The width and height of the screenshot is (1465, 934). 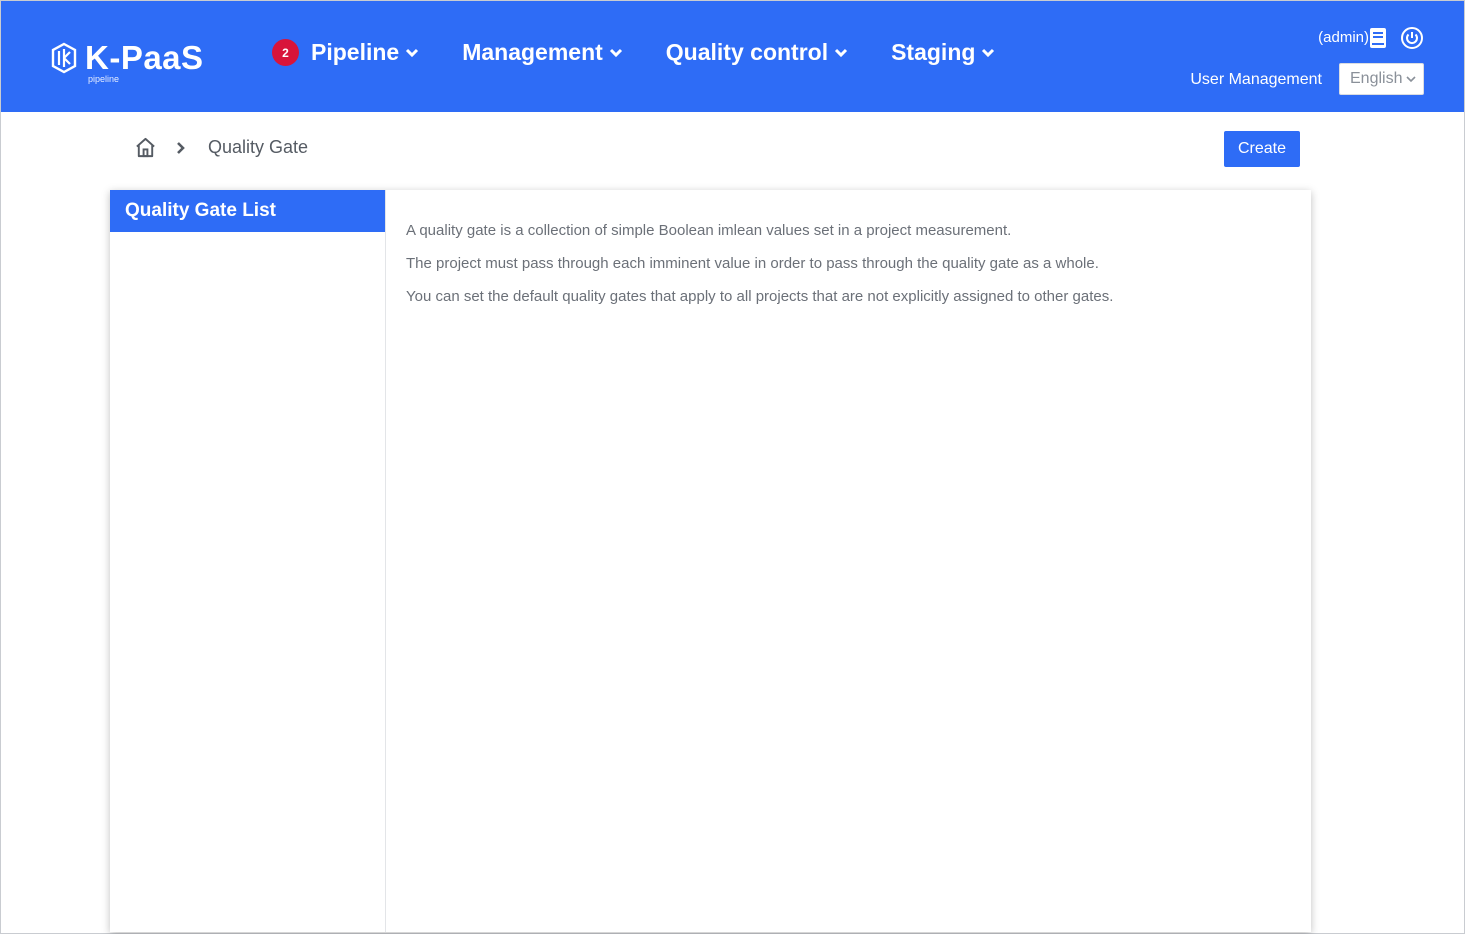 What do you see at coordinates (64, 58) in the screenshot?
I see `k-paas-logo-icon` at bounding box center [64, 58].